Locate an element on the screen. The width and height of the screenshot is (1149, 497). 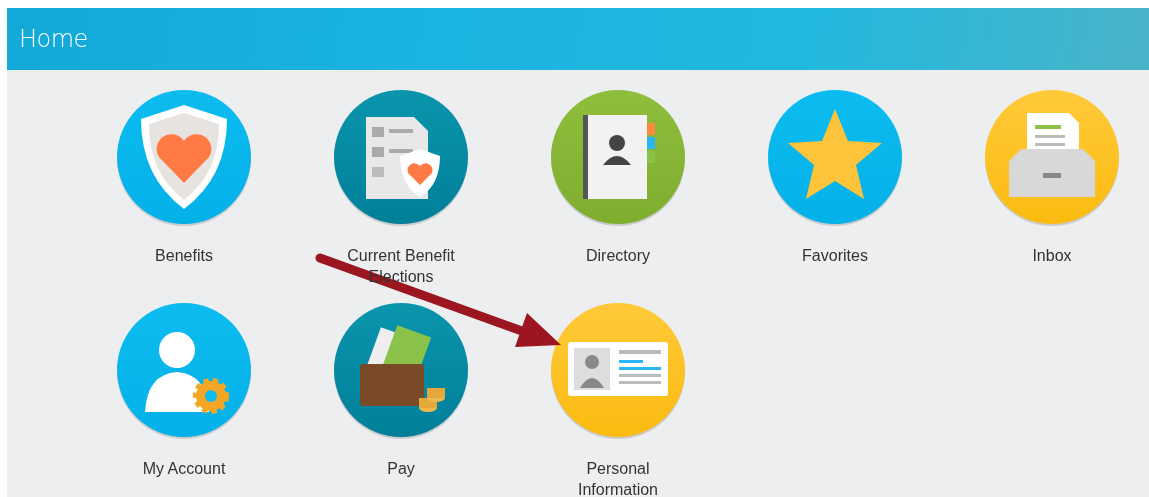
app-tile: Directory is located at coordinates (618, 195).